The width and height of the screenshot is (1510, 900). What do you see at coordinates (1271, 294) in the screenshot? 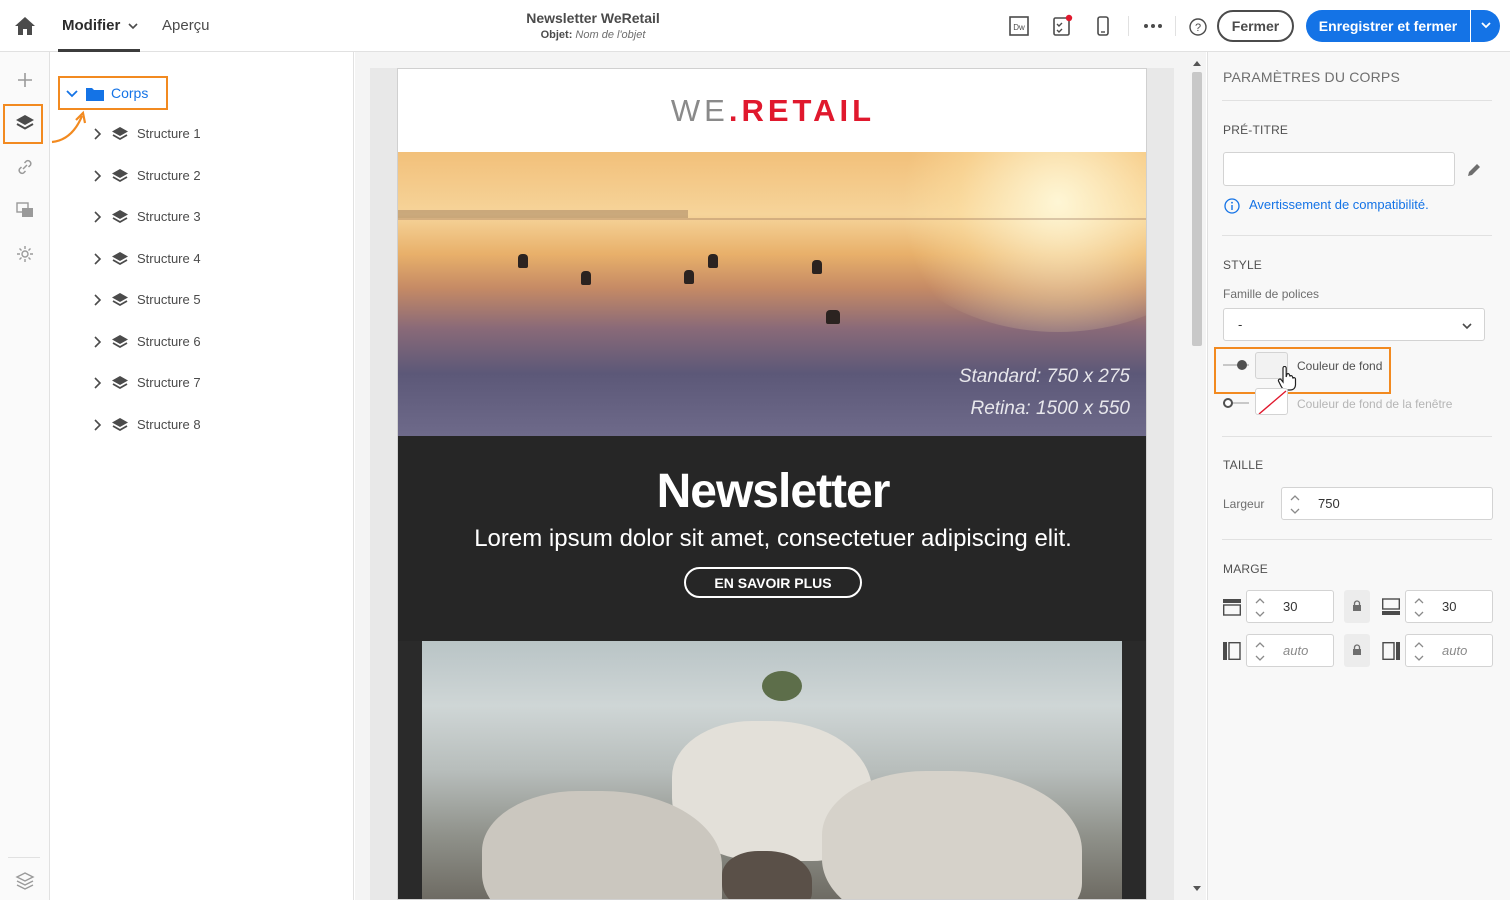
I see `font-family-label: Famille de polices` at bounding box center [1271, 294].